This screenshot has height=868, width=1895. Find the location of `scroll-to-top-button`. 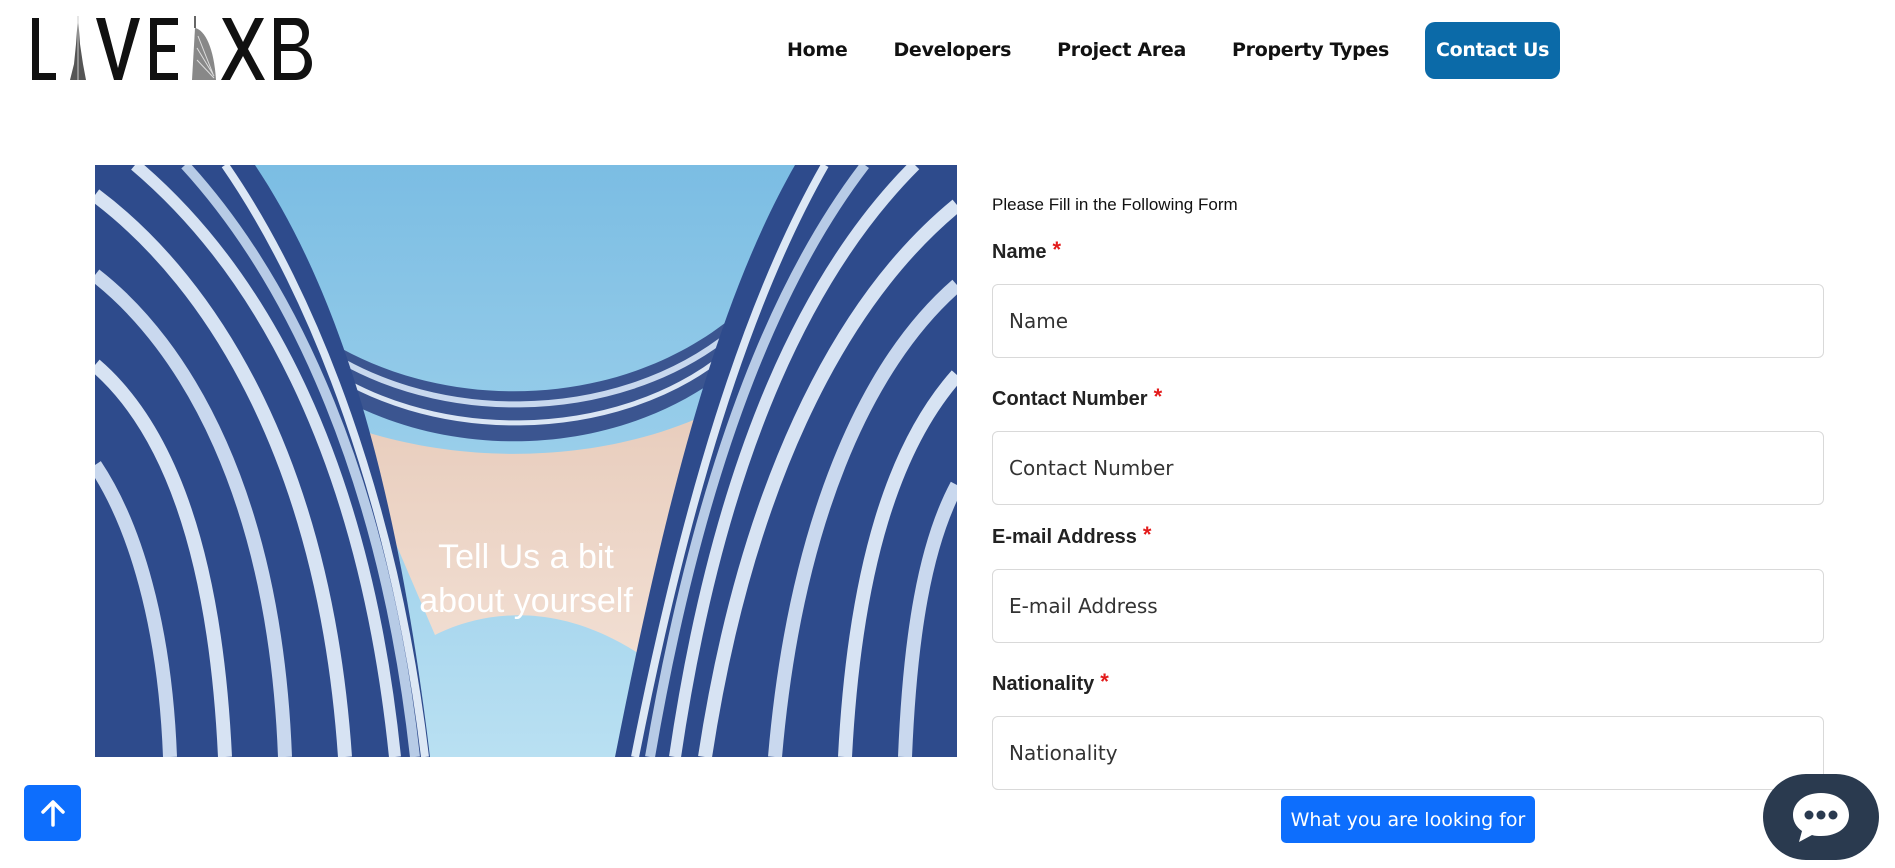

scroll-to-top-button is located at coordinates (52, 813).